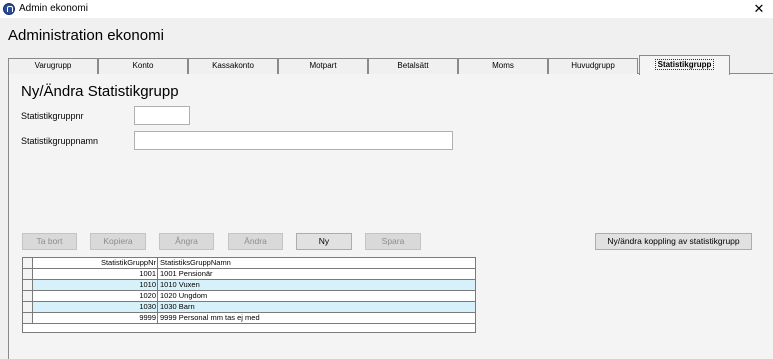  I want to click on title-bar: Admin ekonomi ✕, so click(386, 9).